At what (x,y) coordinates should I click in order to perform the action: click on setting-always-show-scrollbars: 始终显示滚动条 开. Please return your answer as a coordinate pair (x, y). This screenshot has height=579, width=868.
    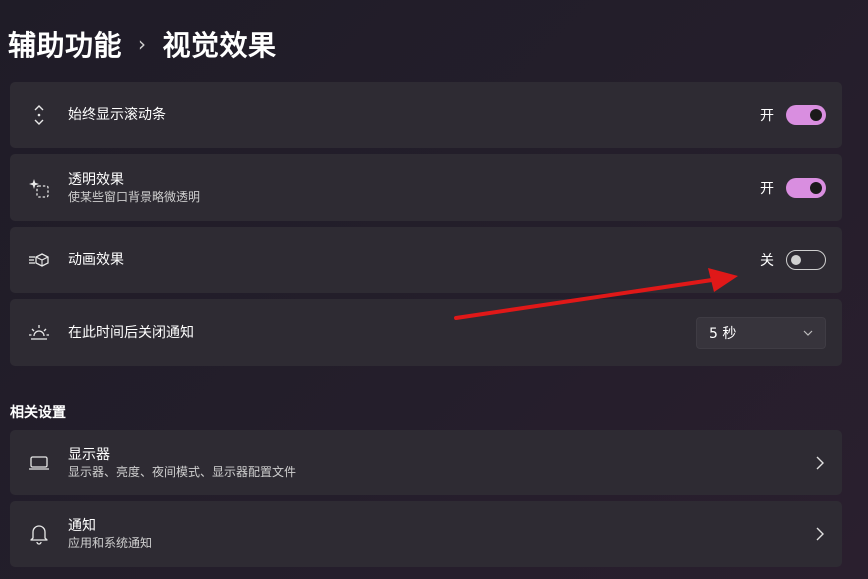
    Looking at the image, I should click on (426, 115).